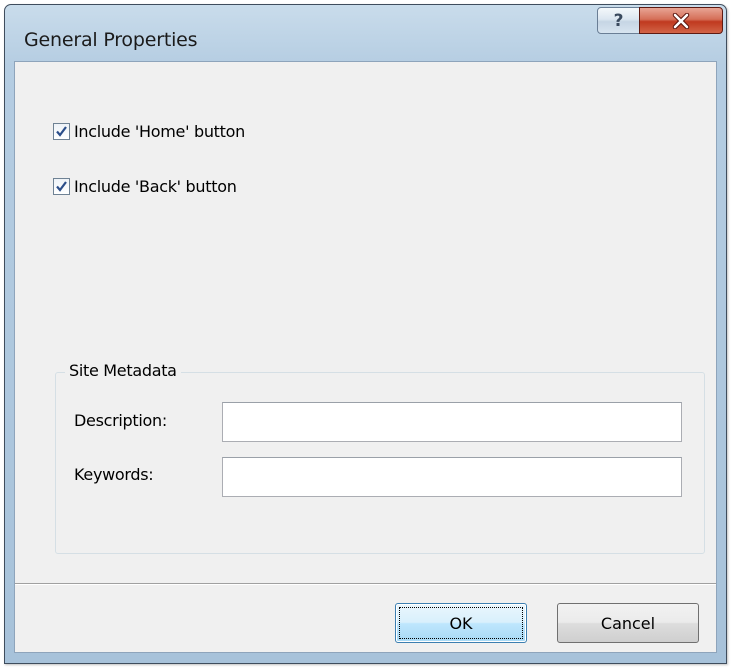 The image size is (734, 669). What do you see at coordinates (452, 477) in the screenshot?
I see `keywords-input` at bounding box center [452, 477].